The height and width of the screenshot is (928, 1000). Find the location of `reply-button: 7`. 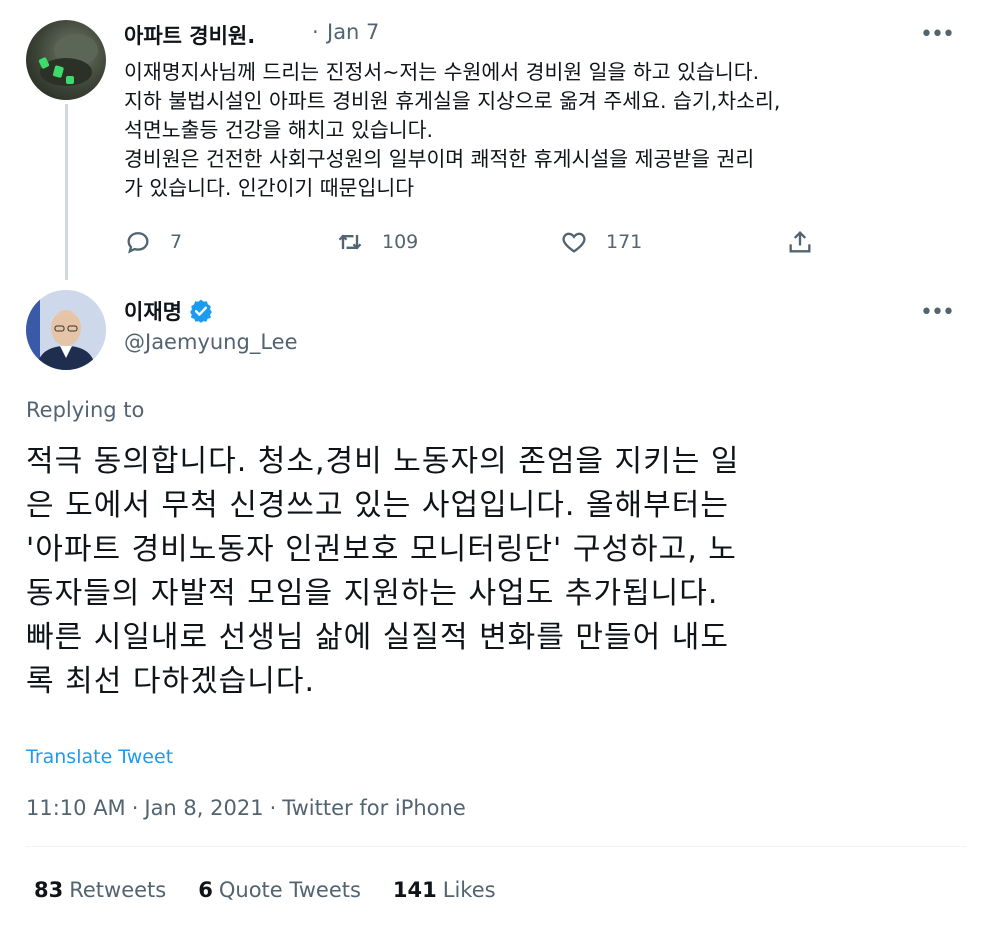

reply-button: 7 is located at coordinates (153, 242).